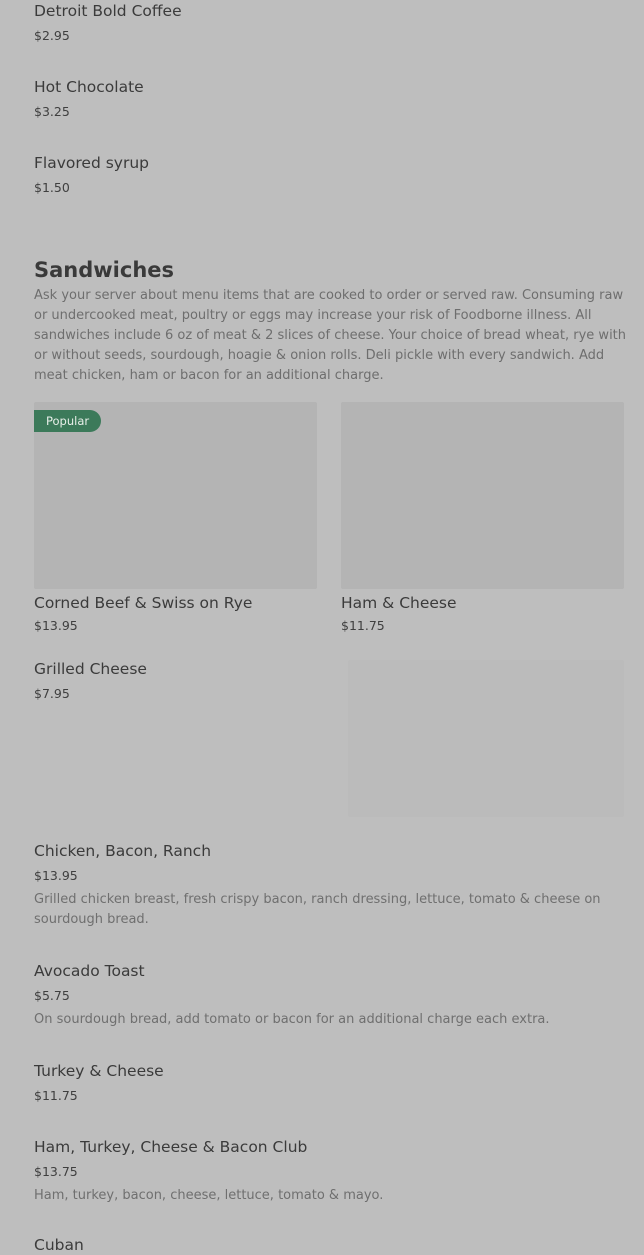 Image resolution: width=644 pixels, height=1255 pixels. Describe the element at coordinates (52, 693) in the screenshot. I see `menu-item-price: $7.95` at that location.